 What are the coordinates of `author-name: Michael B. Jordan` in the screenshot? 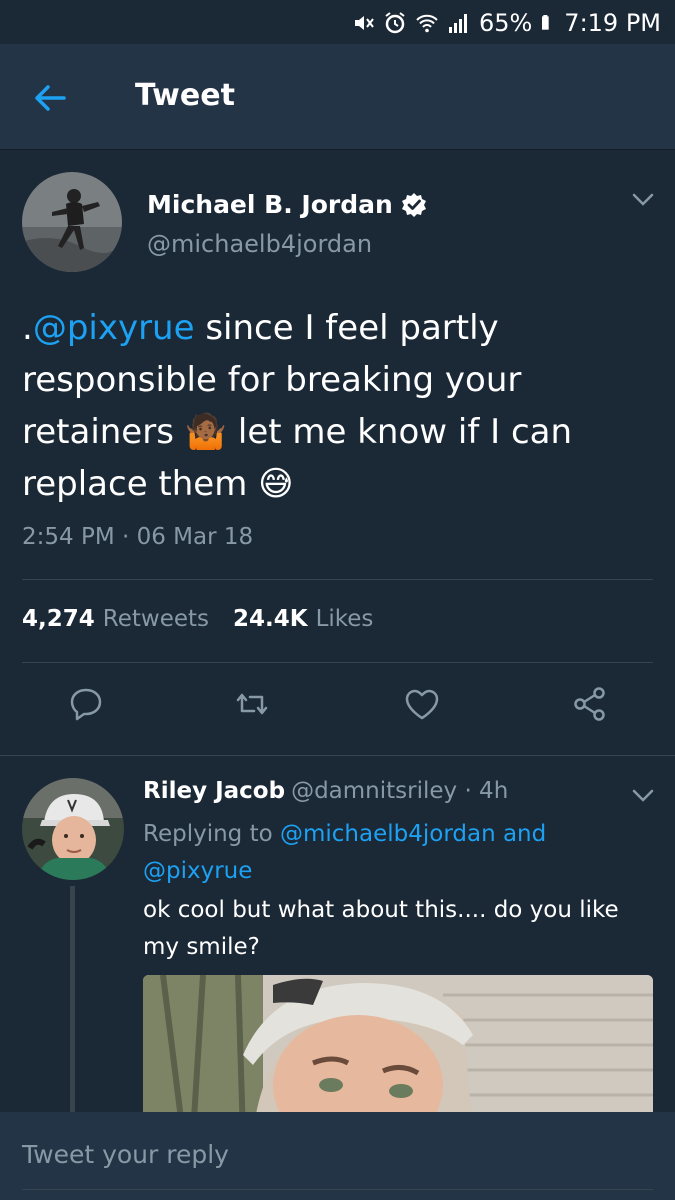 It's located at (287, 204).